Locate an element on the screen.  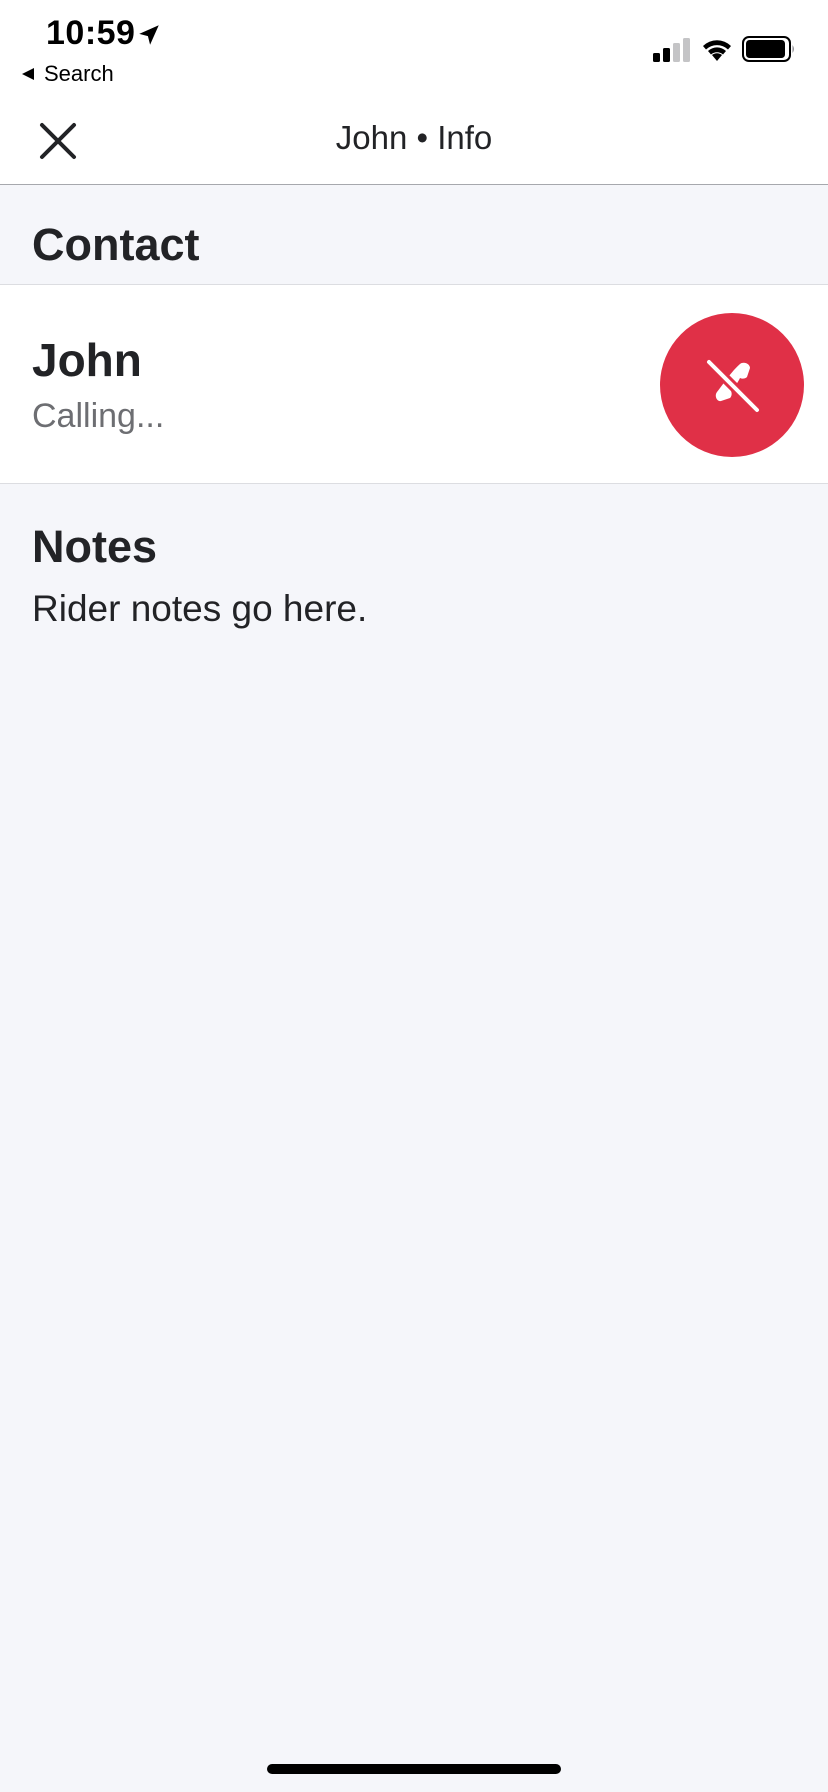
page-title: John • Info is located at coordinates (414, 137).